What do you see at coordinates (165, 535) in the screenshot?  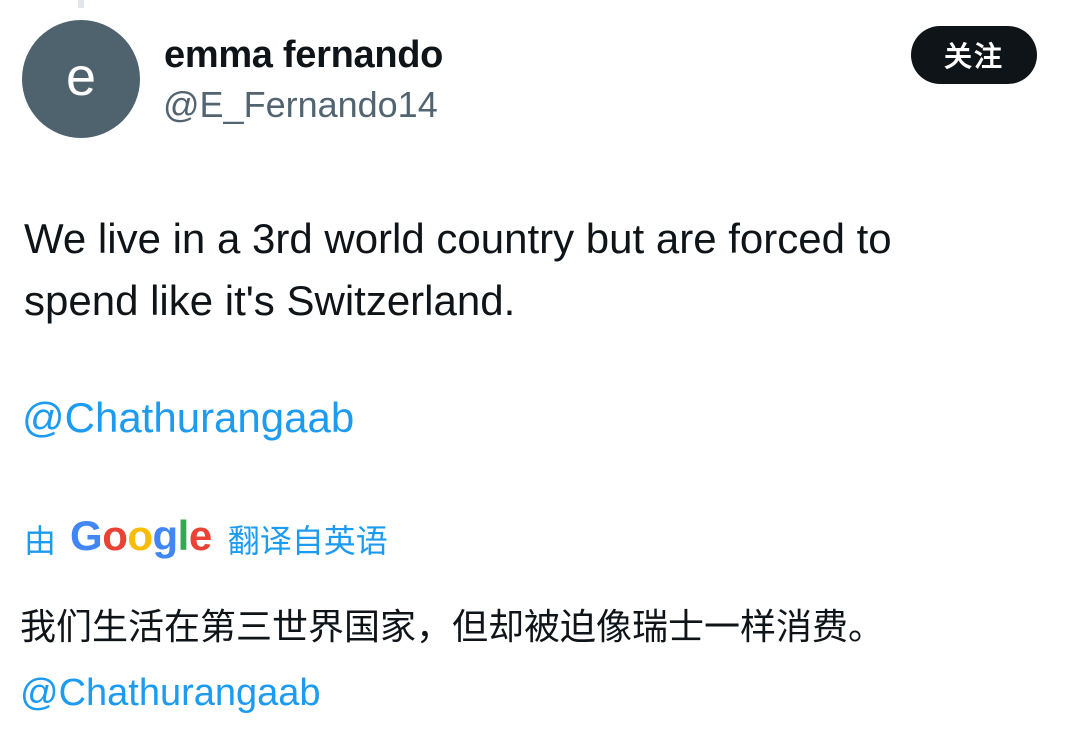 I see `google-logo-letter: g` at bounding box center [165, 535].